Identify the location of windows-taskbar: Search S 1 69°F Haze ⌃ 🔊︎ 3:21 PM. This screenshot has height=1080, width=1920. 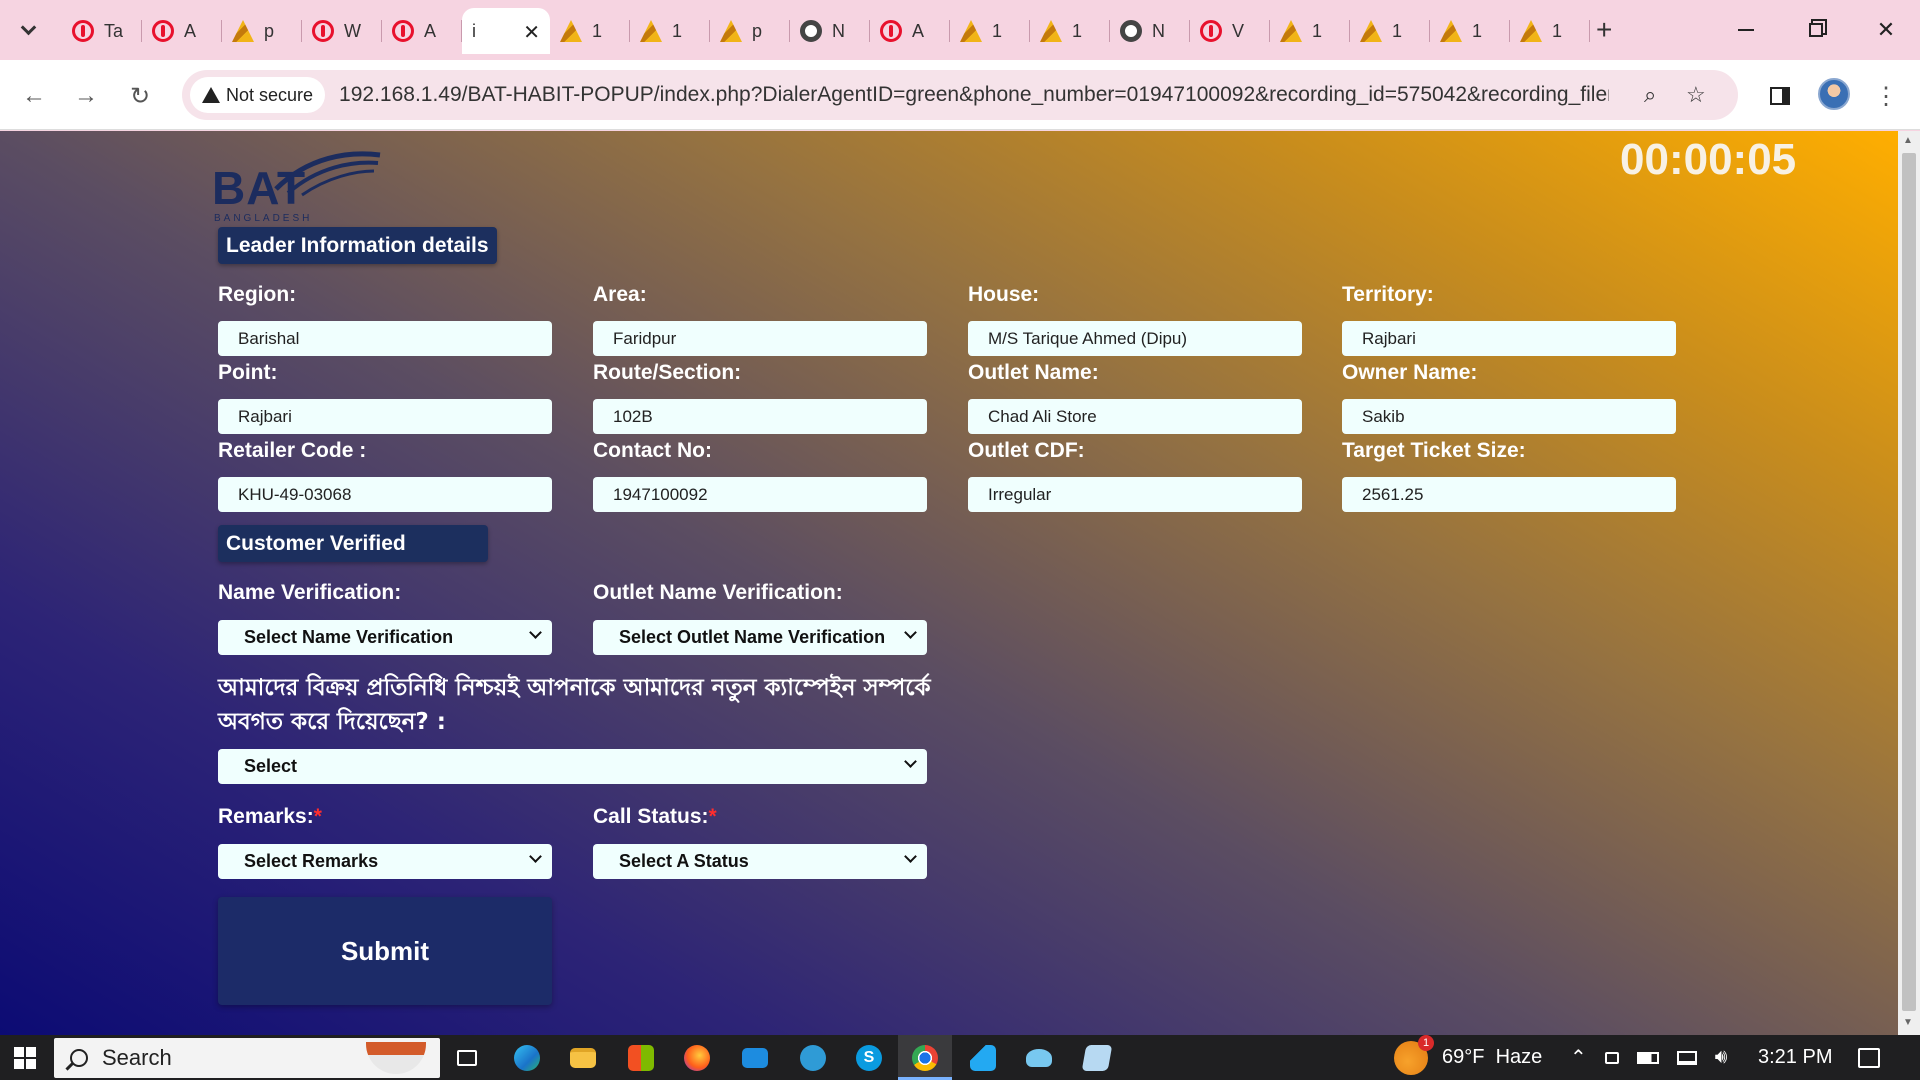
(960, 1057).